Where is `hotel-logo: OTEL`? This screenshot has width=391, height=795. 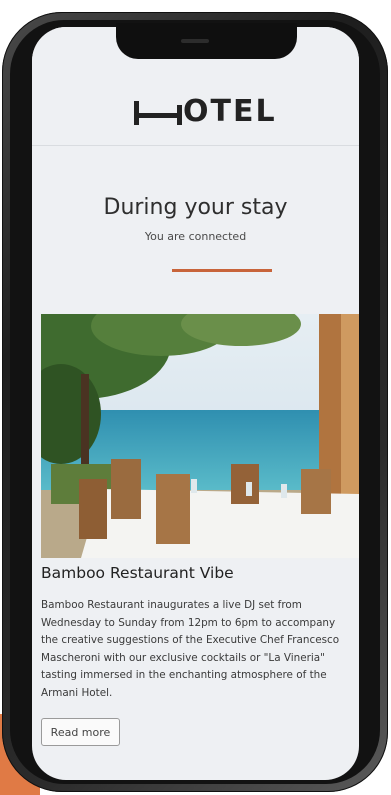 hotel-logo: OTEL is located at coordinates (217, 112).